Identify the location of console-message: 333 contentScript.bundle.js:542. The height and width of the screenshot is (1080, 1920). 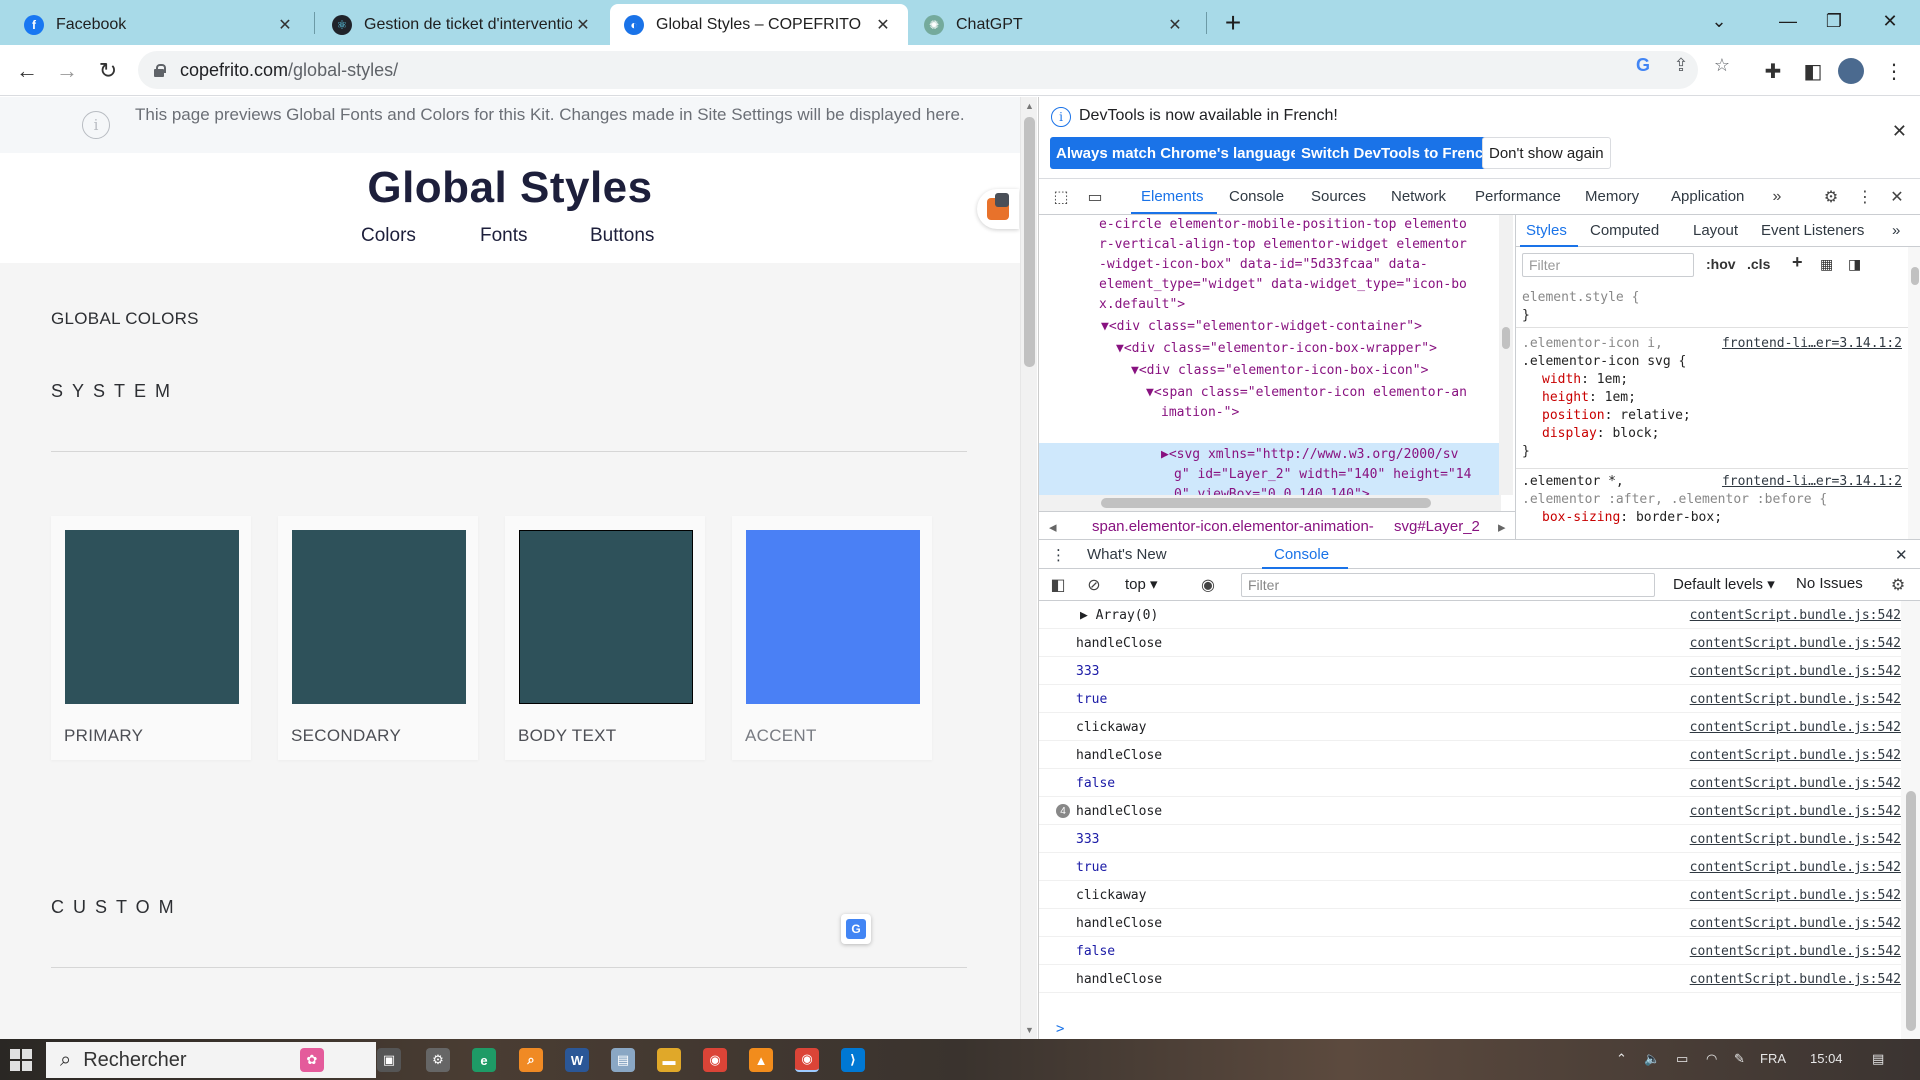
(1470, 839).